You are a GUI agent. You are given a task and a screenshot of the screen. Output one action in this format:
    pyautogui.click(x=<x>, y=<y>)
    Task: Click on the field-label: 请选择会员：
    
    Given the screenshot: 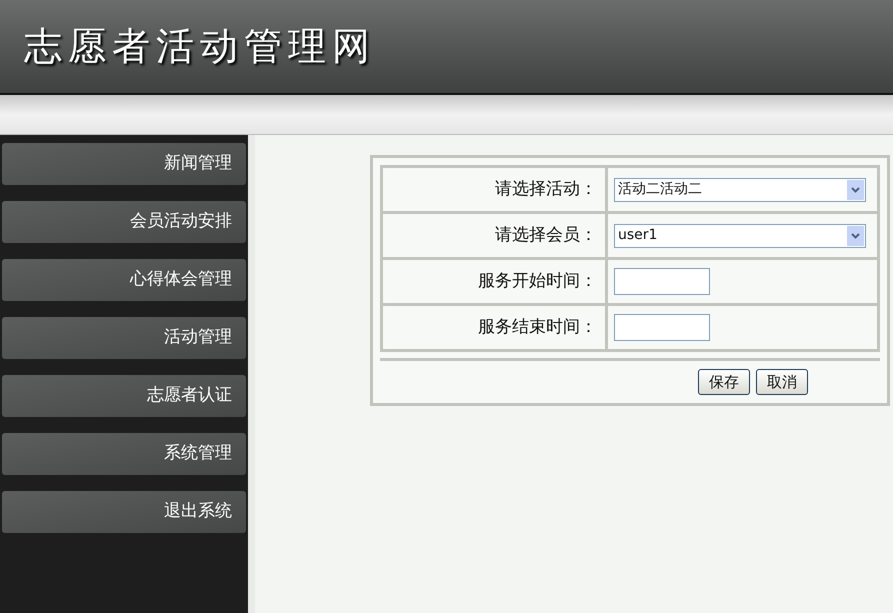 What is the action you would take?
    pyautogui.click(x=546, y=234)
    